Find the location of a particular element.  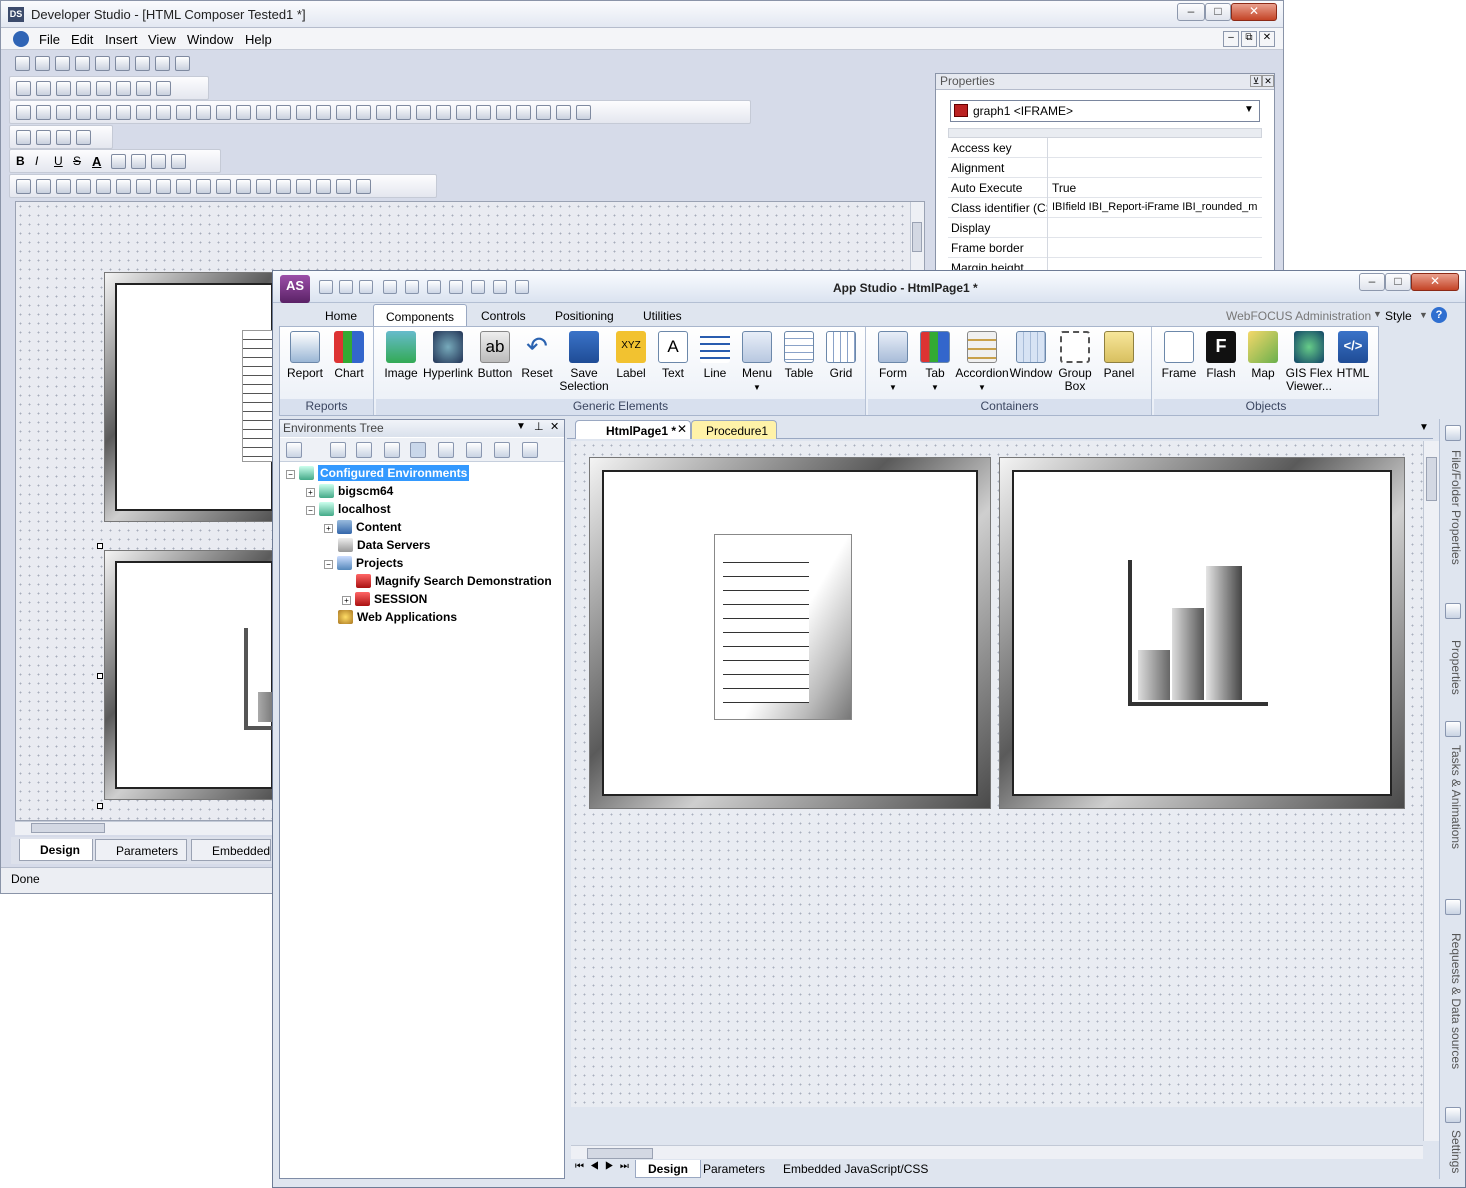

html-filter-icon is located at coordinates (418, 450).